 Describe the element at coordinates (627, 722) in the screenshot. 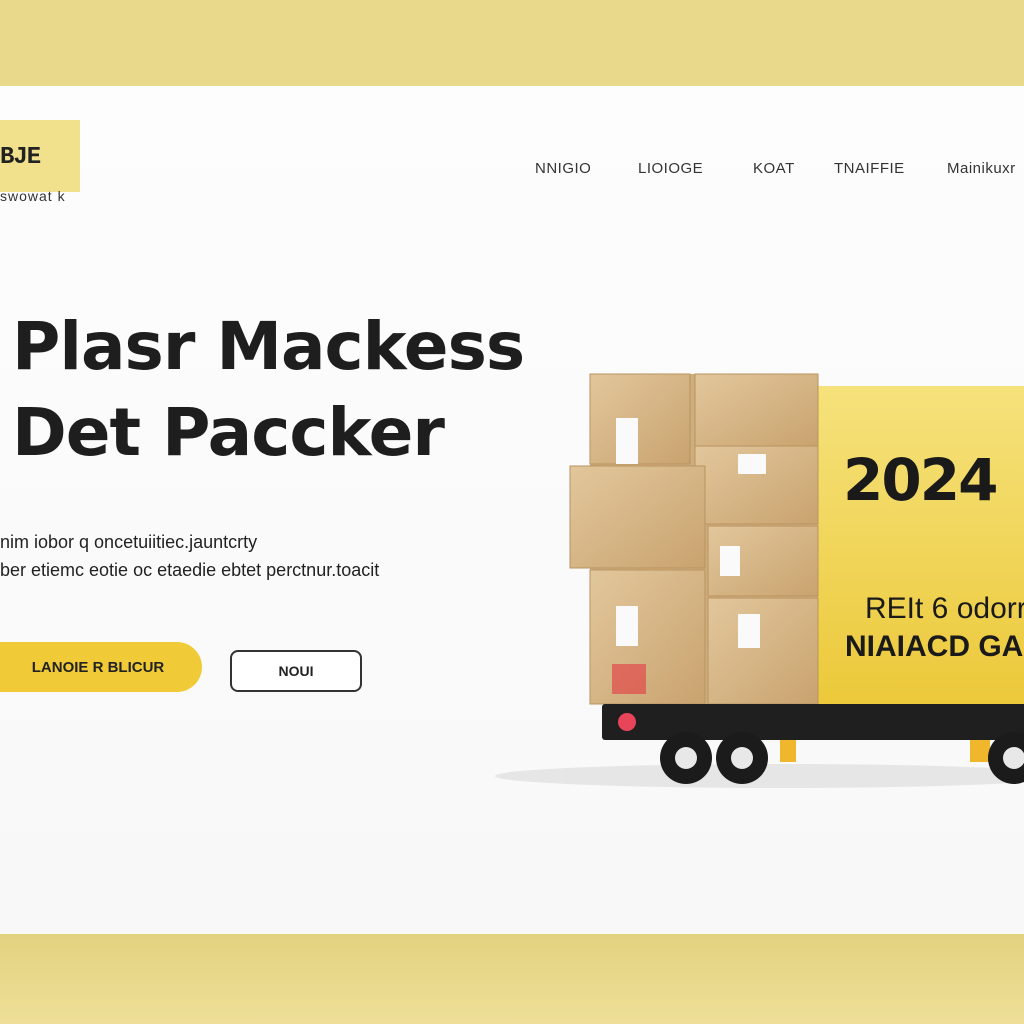

I see `truck-light` at that location.